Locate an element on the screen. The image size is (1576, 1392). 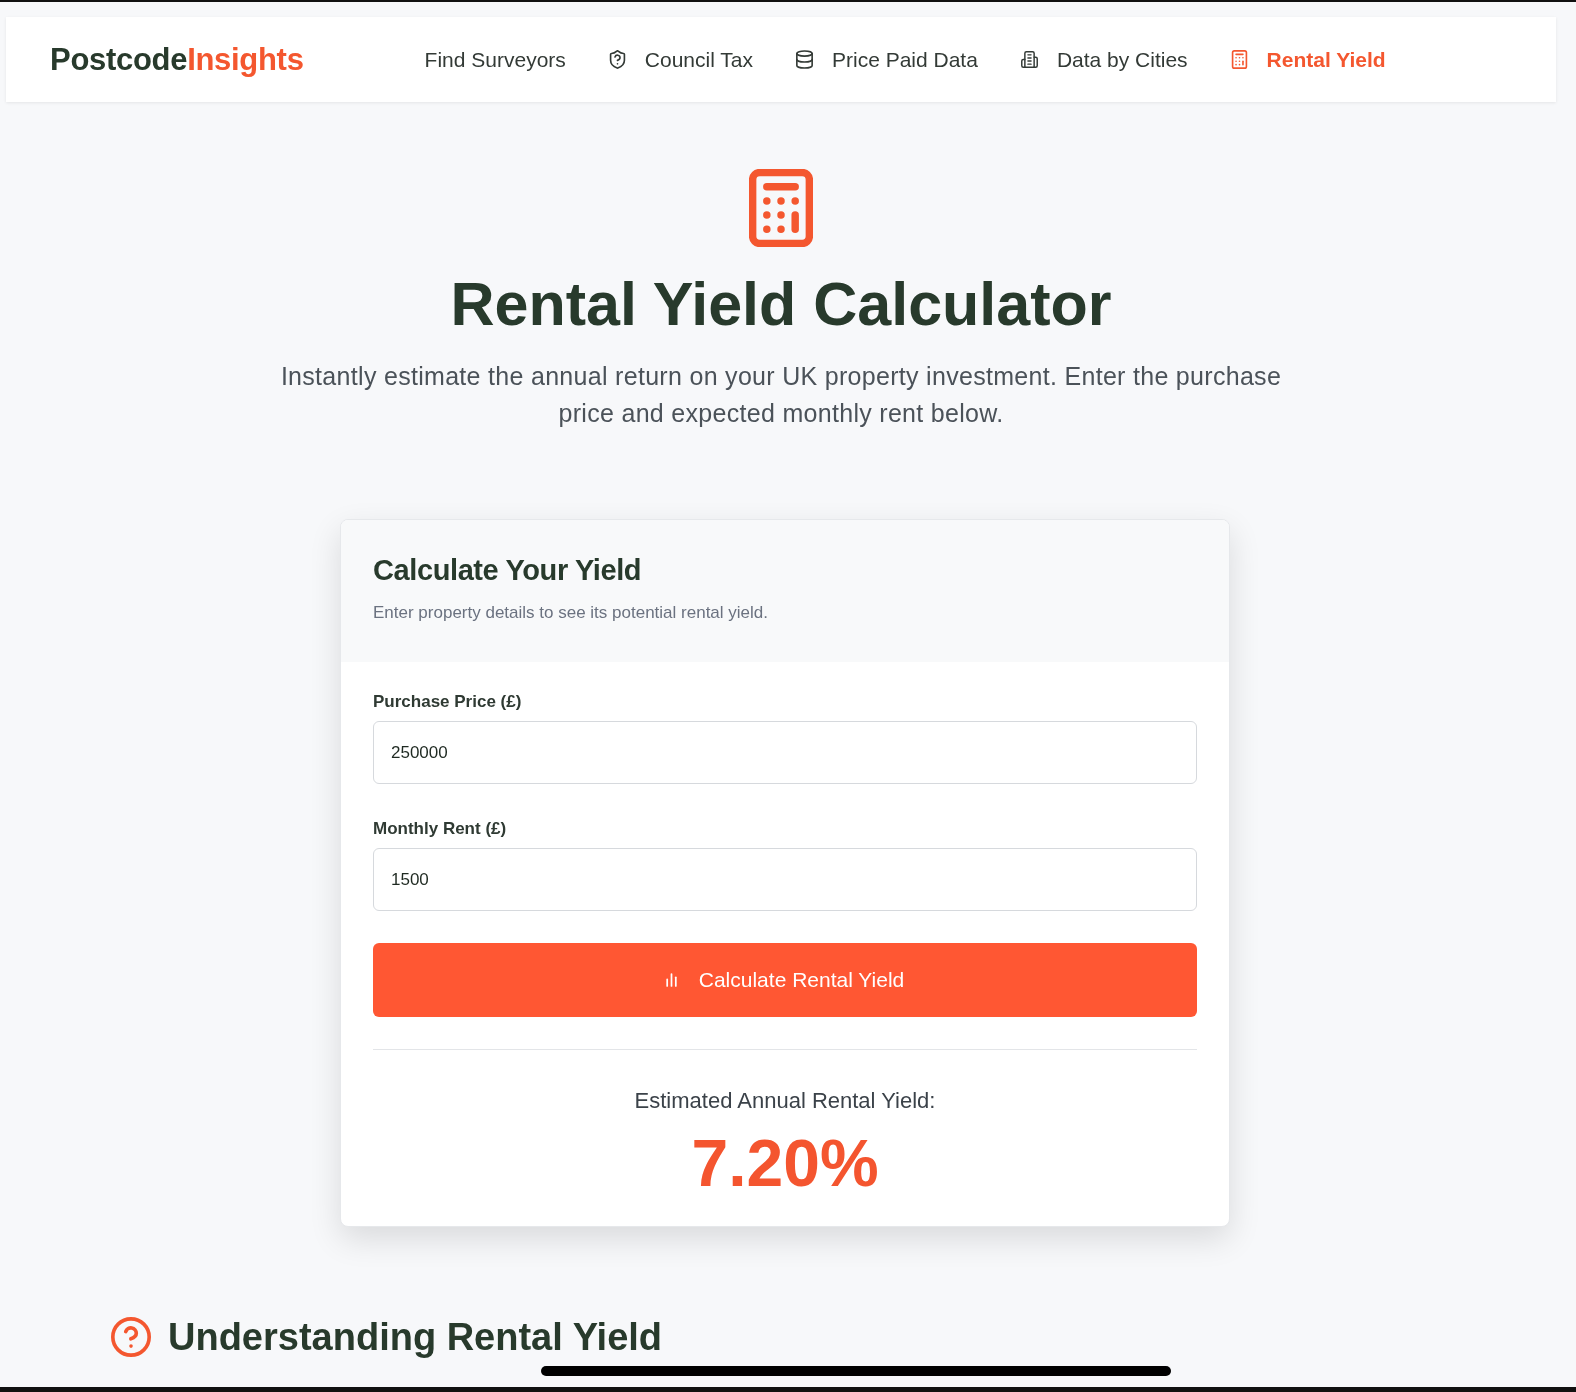
page-title: Rental Yield Calculator is located at coordinates (781, 304).